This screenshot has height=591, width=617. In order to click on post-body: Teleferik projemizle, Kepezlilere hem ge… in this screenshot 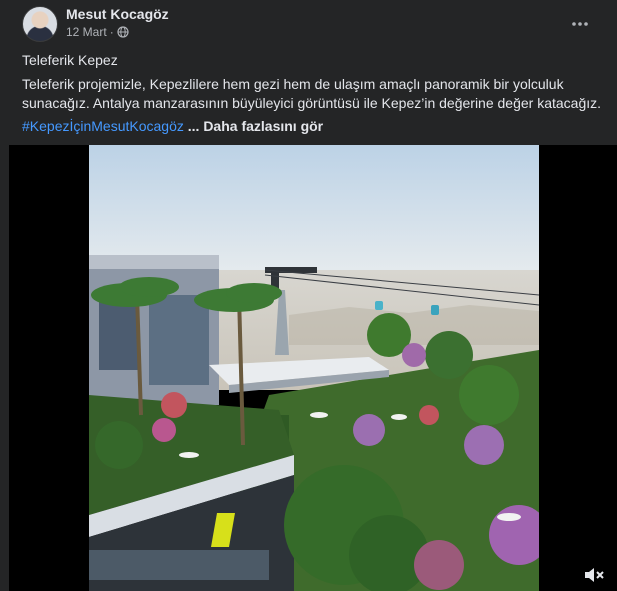, I will do `click(312, 93)`.